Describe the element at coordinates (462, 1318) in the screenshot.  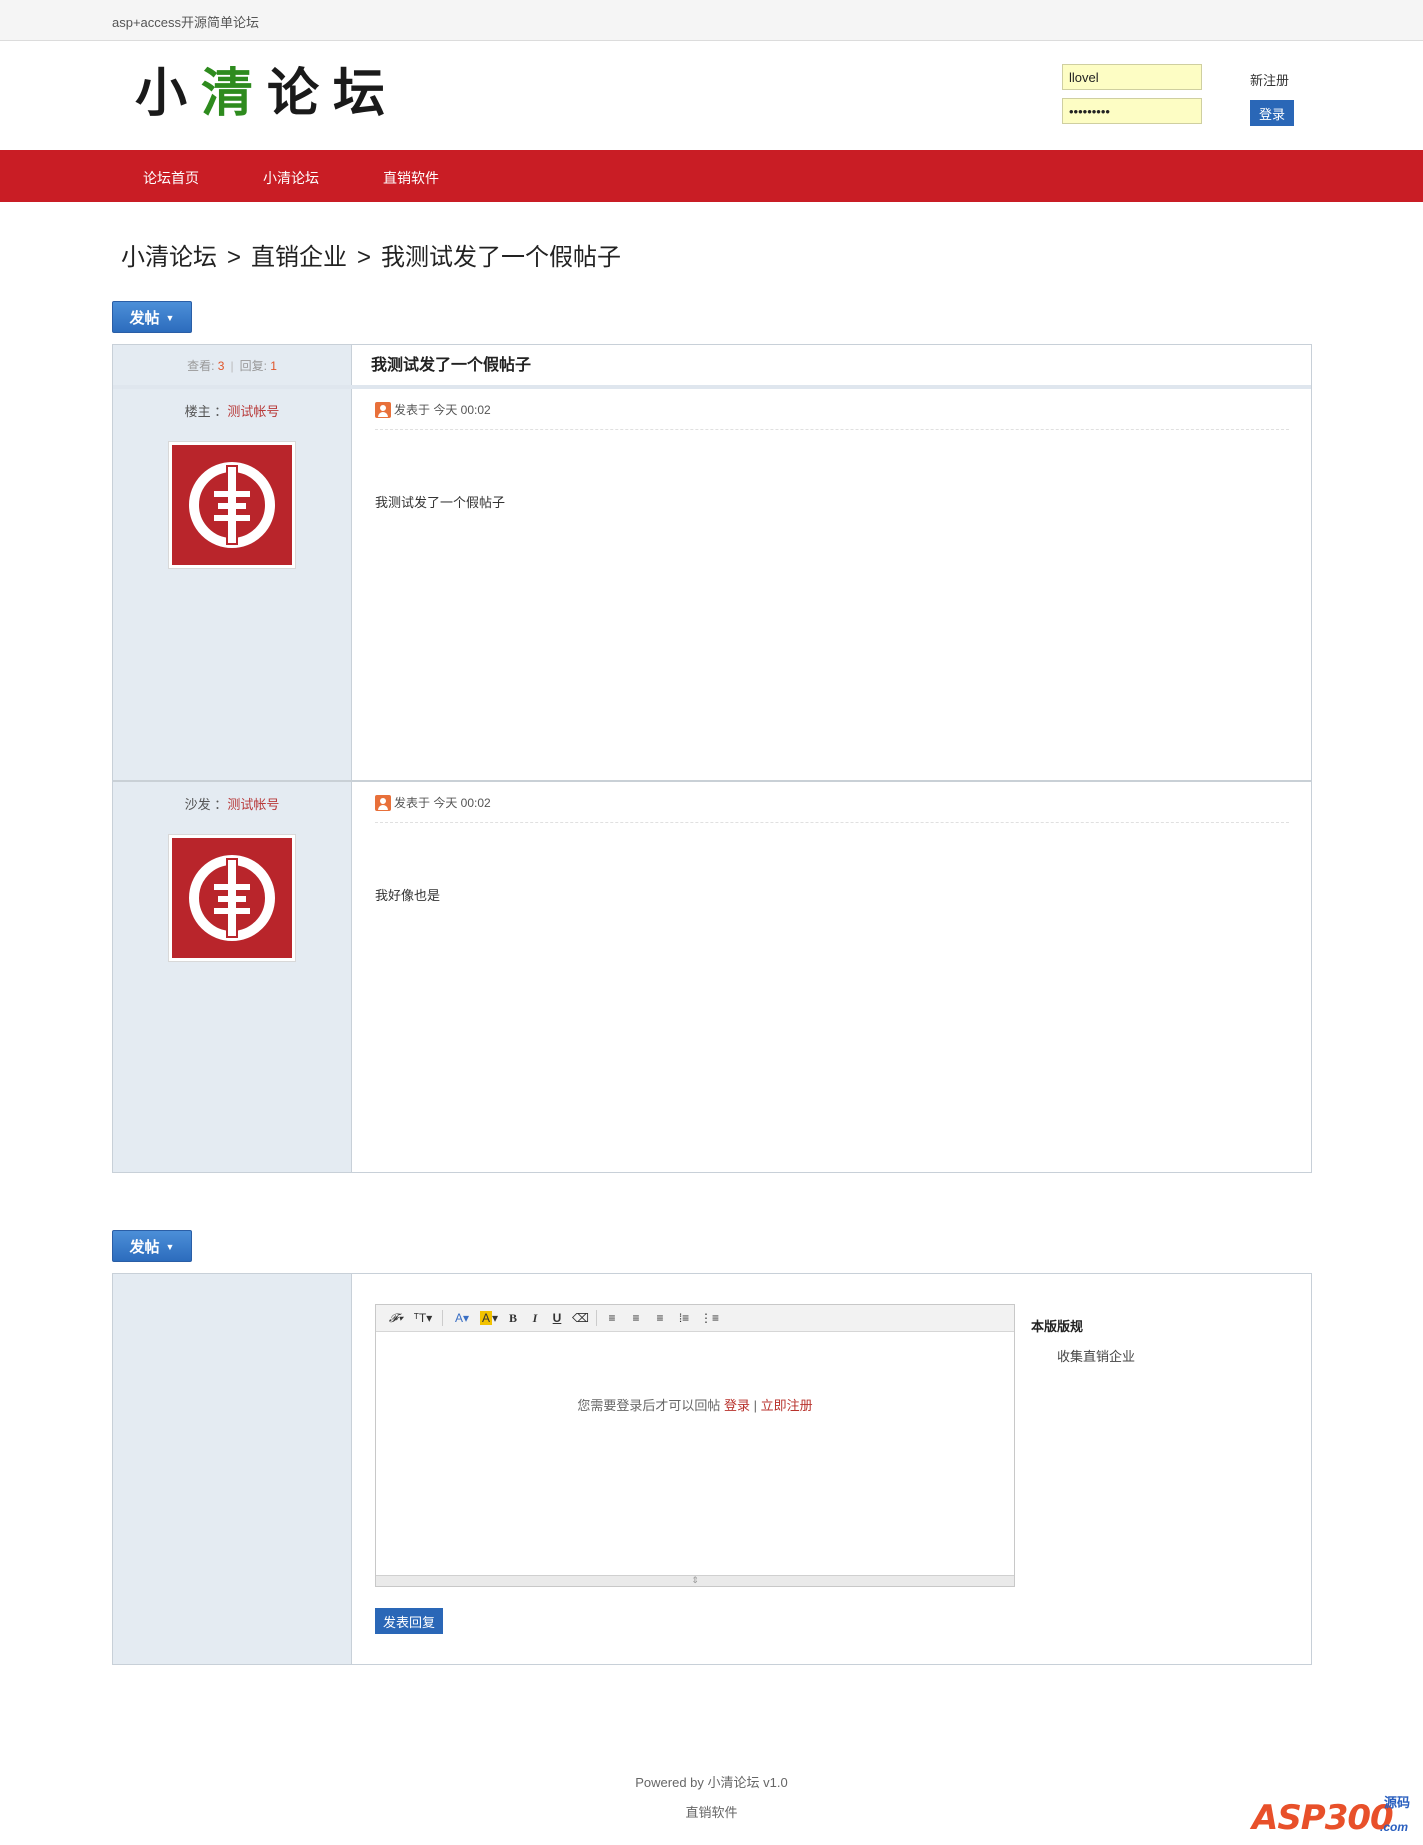
I see `font-color-icon: A▾` at that location.